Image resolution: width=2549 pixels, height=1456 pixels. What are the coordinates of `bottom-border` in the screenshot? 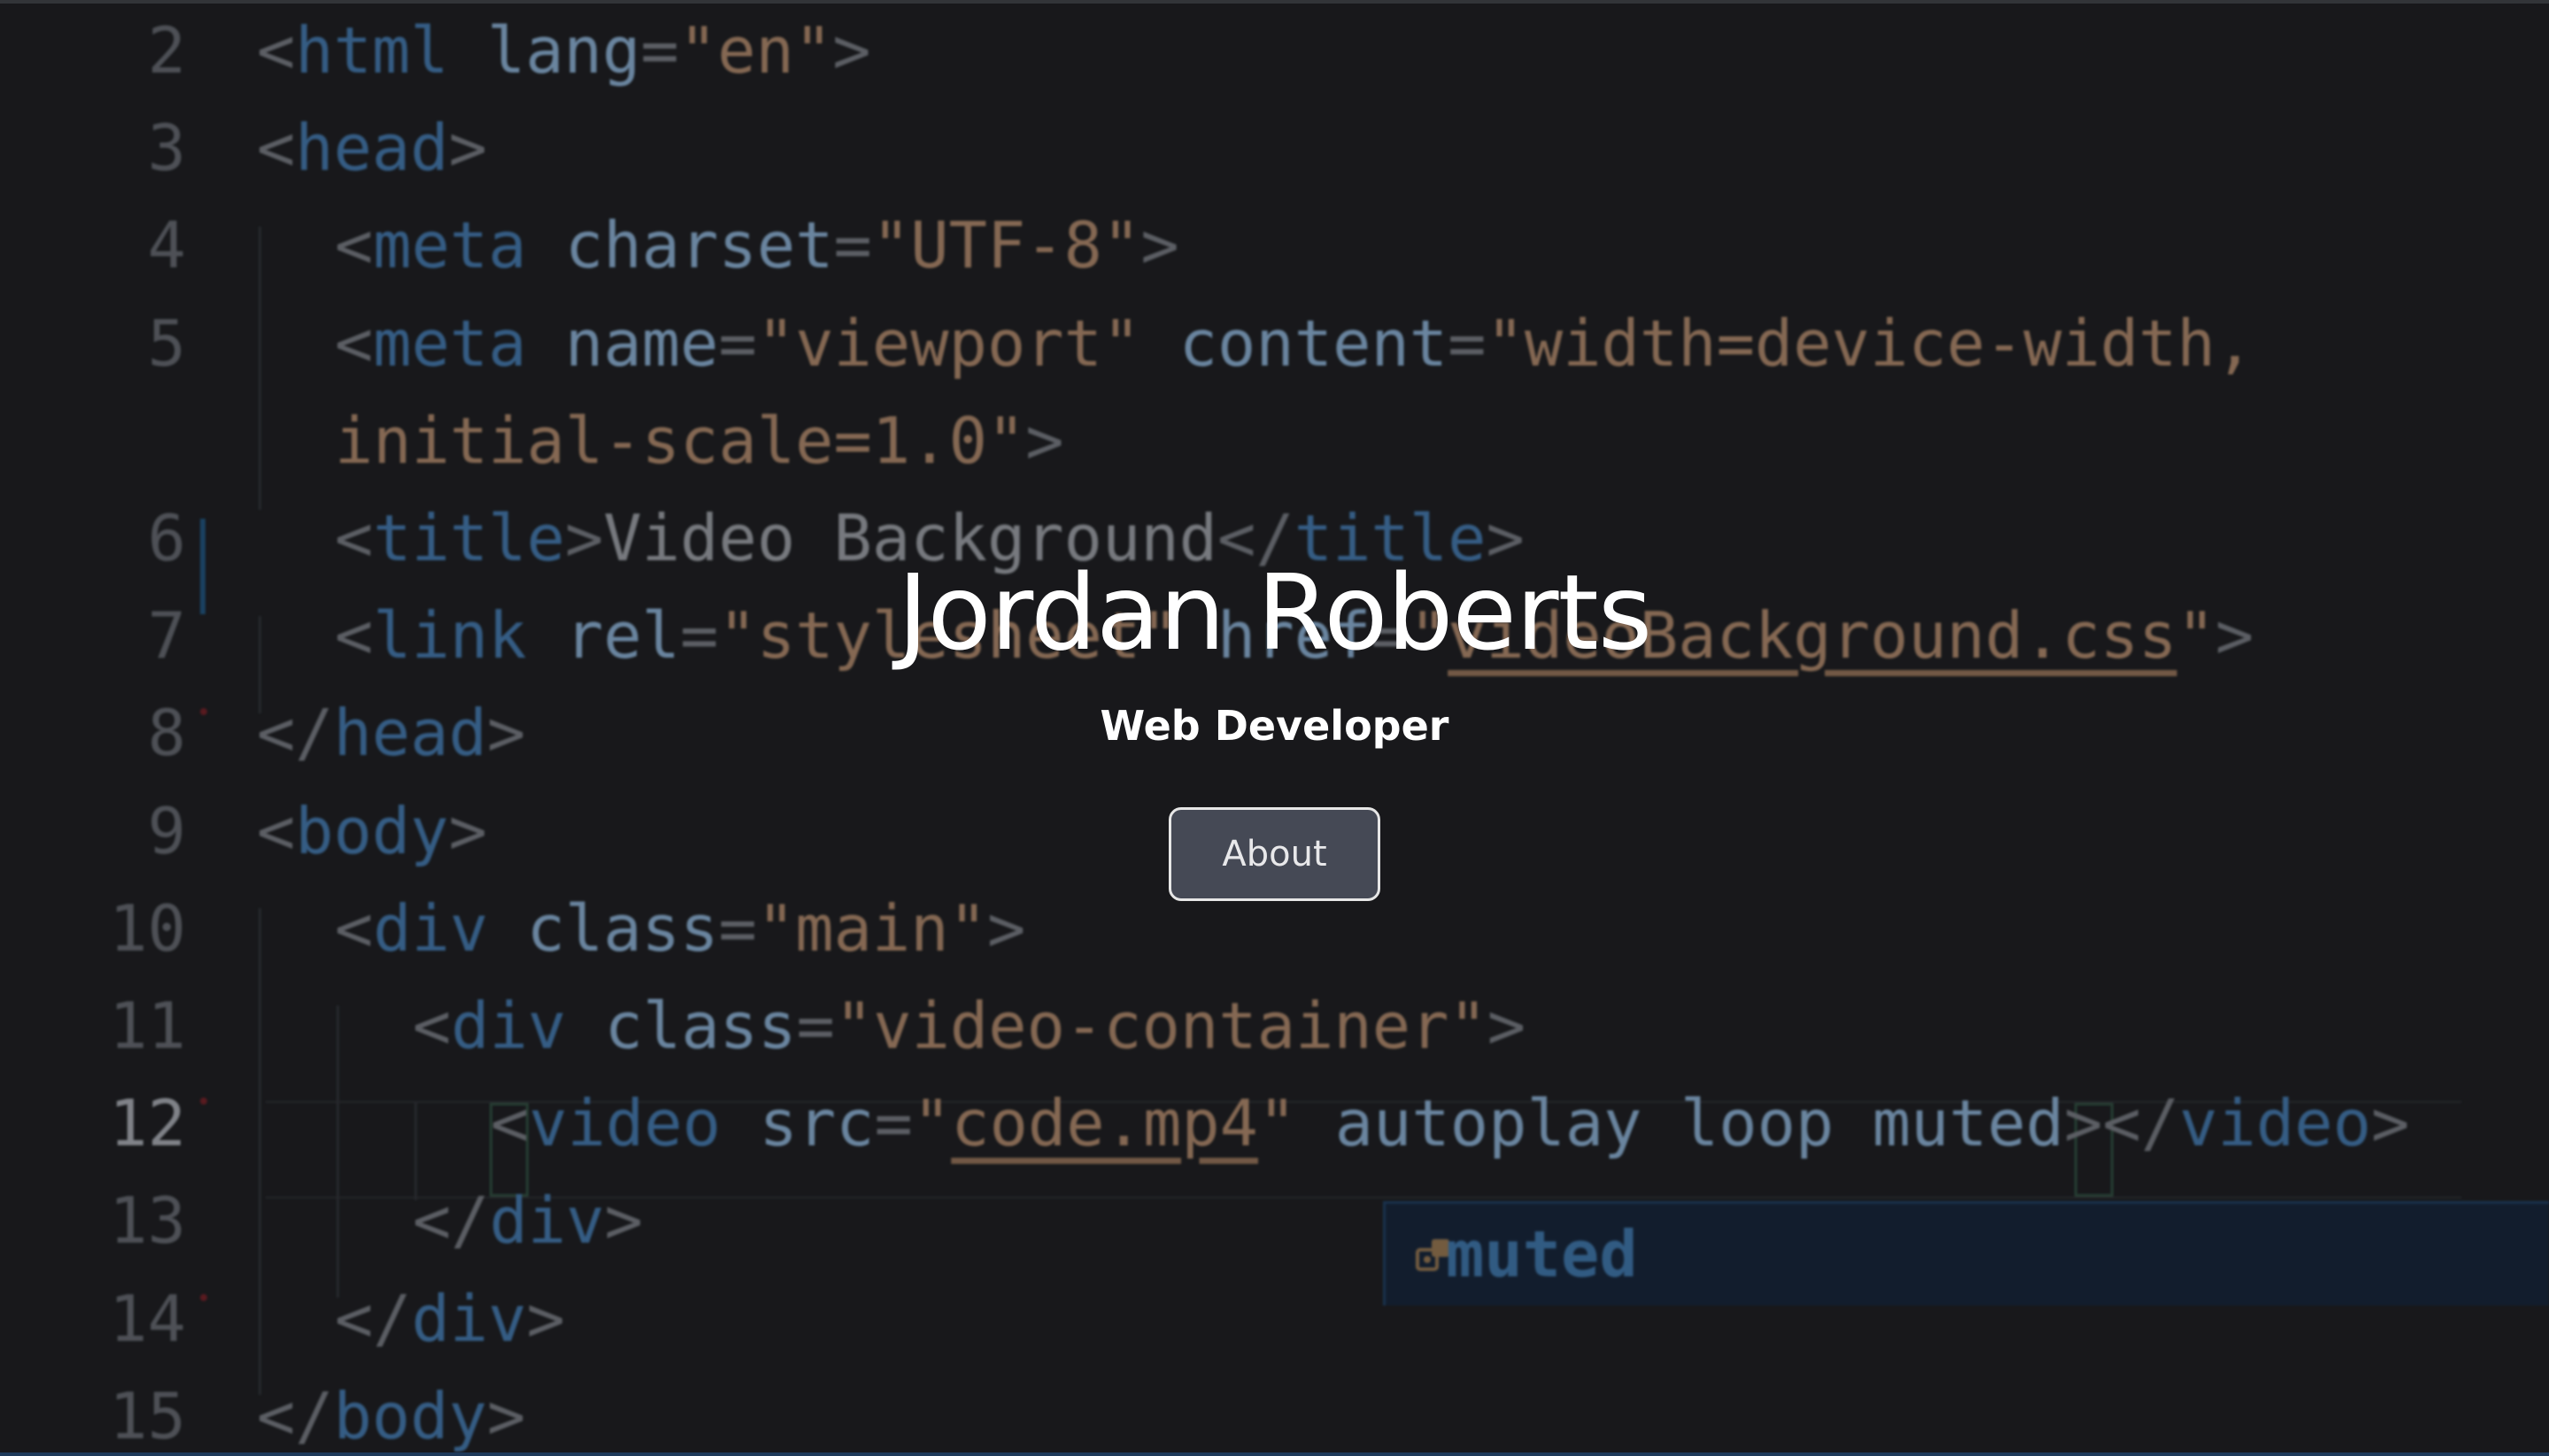 It's located at (1274, 1454).